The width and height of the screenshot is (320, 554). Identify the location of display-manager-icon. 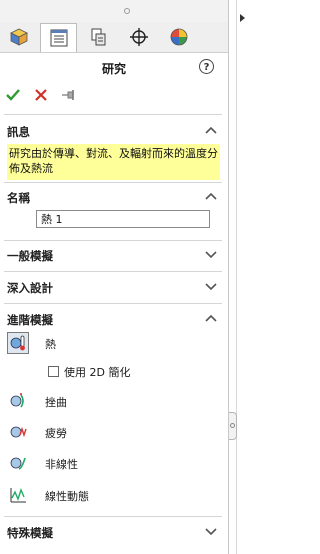
(178, 37).